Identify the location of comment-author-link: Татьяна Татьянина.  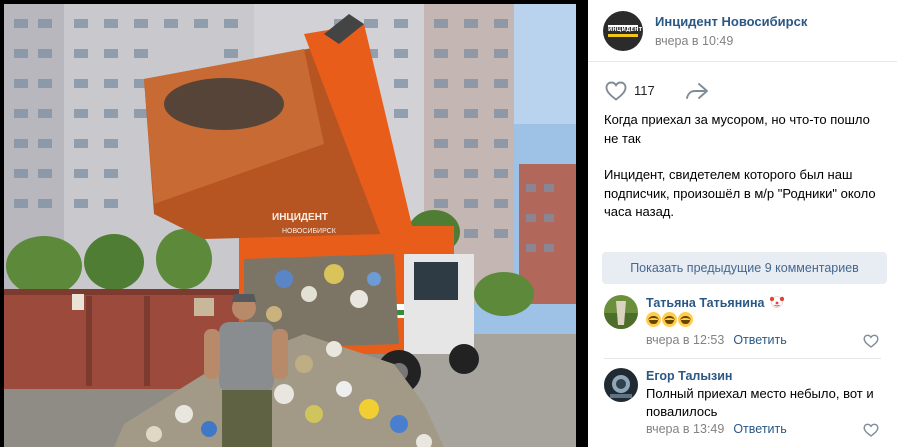
(715, 302).